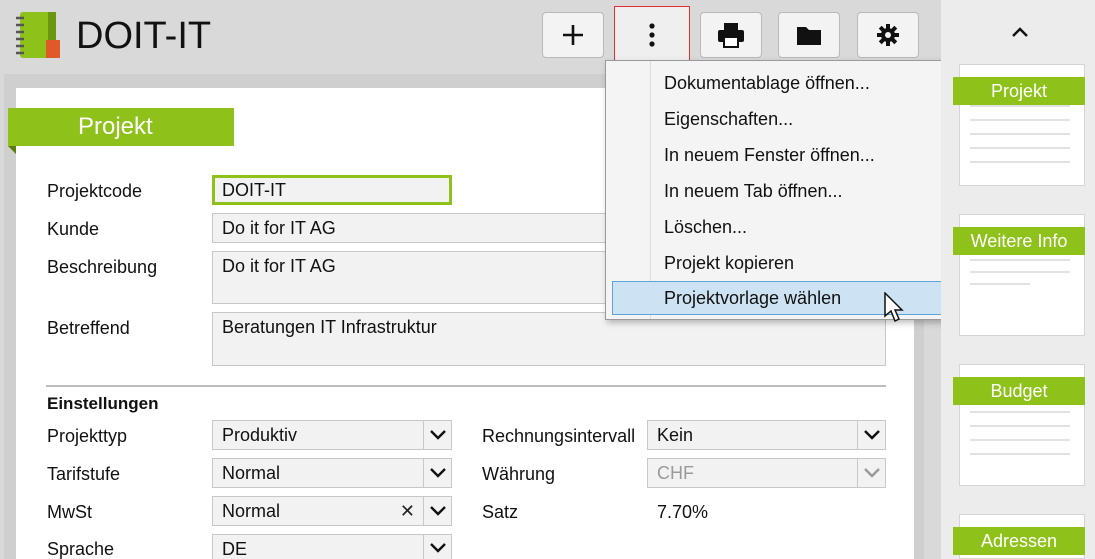  Describe the element at coordinates (766, 435) in the screenshot. I see `rechnungsintervall-select: Kein` at that location.